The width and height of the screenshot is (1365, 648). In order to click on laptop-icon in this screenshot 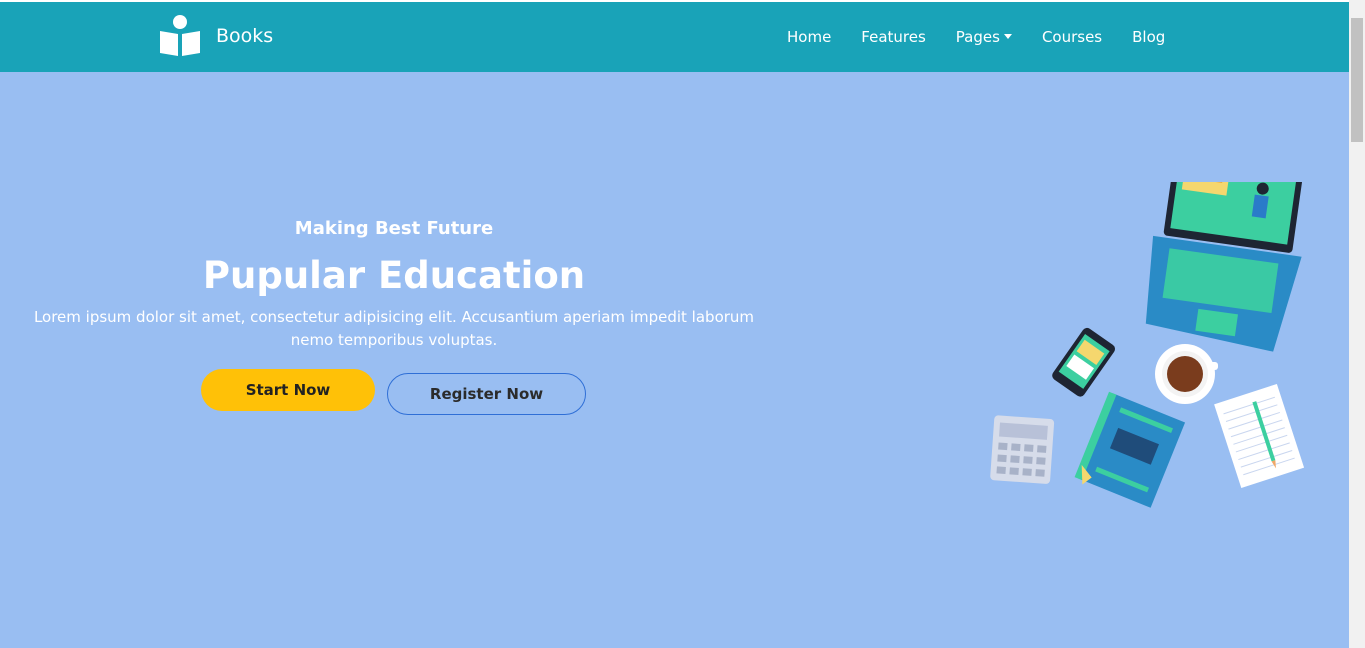, I will do `click(1225, 267)`.